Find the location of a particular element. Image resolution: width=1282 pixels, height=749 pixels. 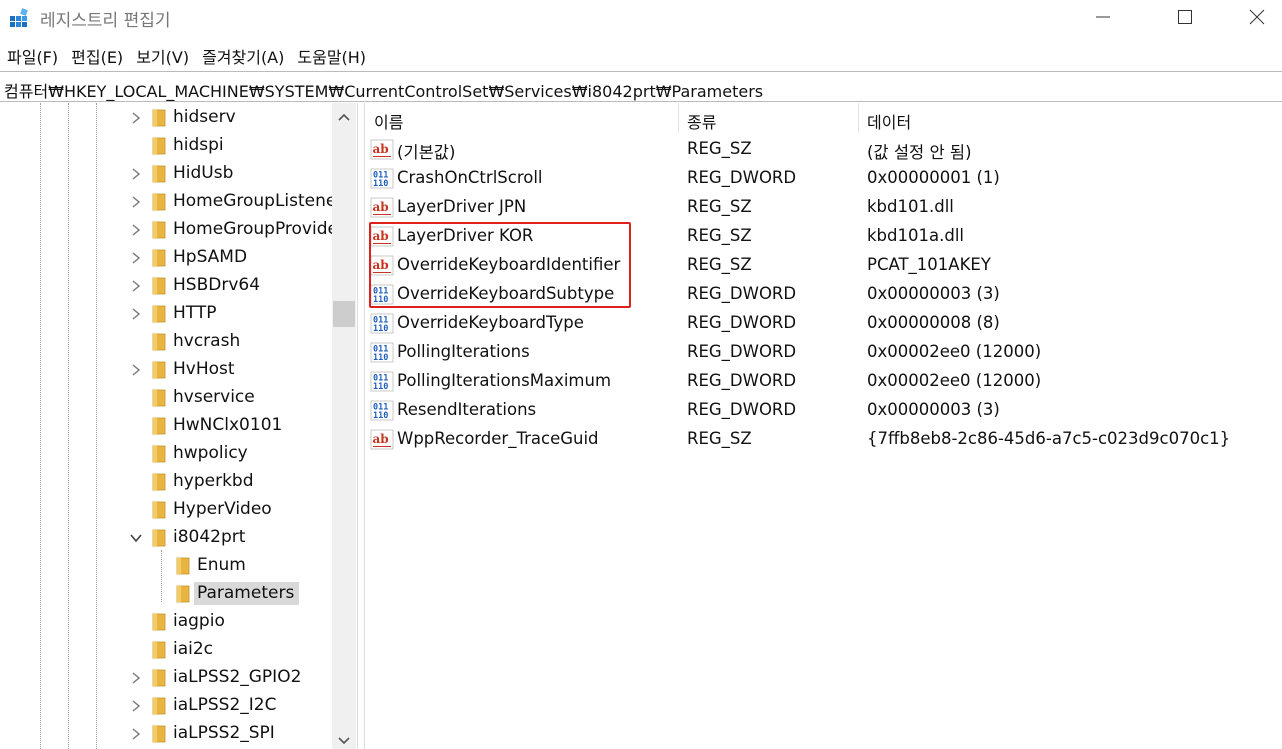

tree-item: iaLPSS2_SPI is located at coordinates (166, 734).